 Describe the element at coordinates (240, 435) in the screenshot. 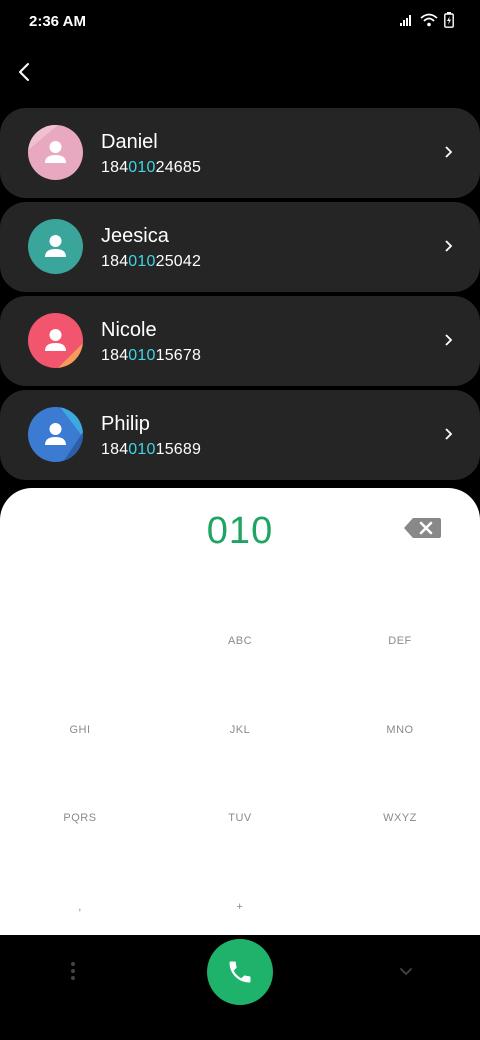

I see `contact-card-philip: Philip 18401015689` at that location.